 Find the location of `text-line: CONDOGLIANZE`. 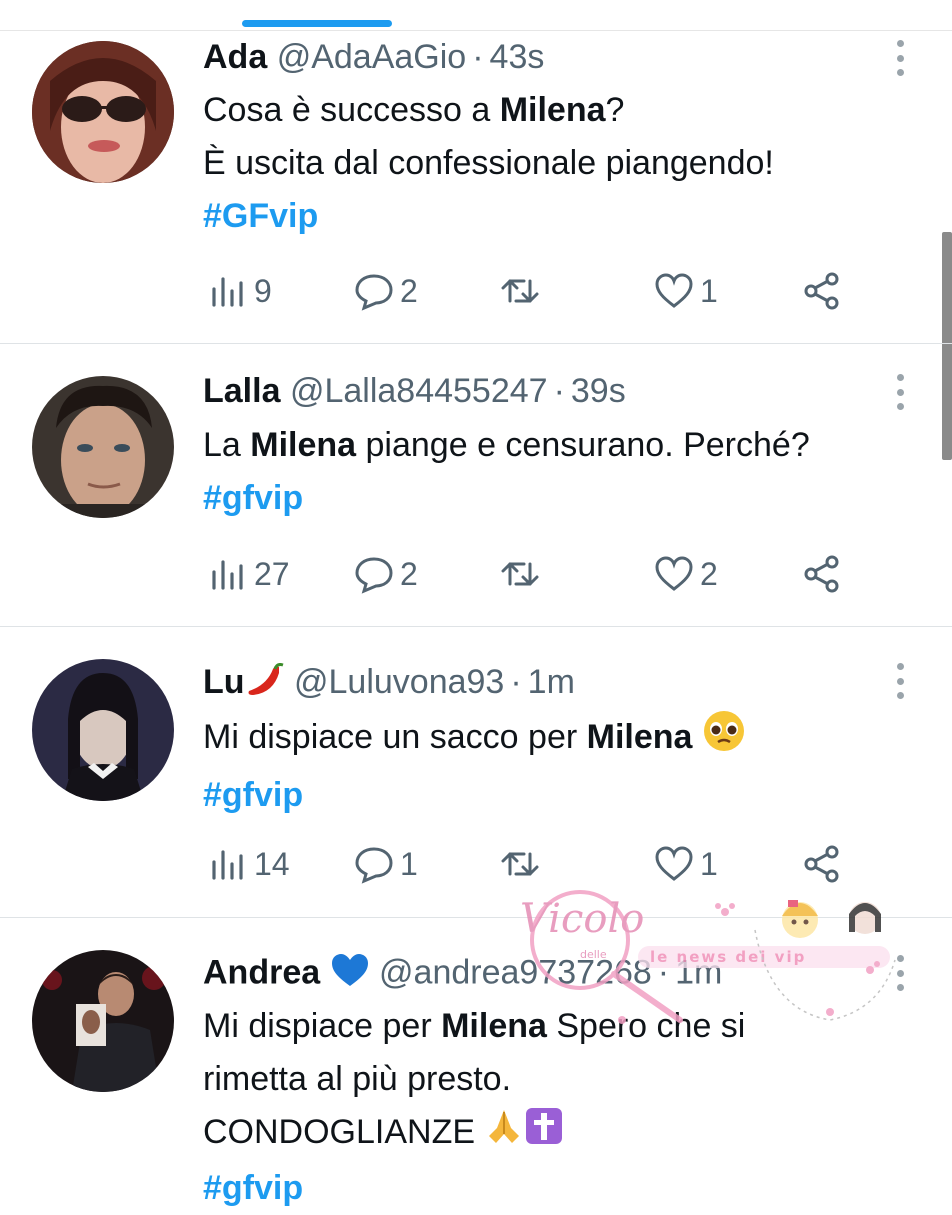

text-line: CONDOGLIANZE is located at coordinates (474, 1134).